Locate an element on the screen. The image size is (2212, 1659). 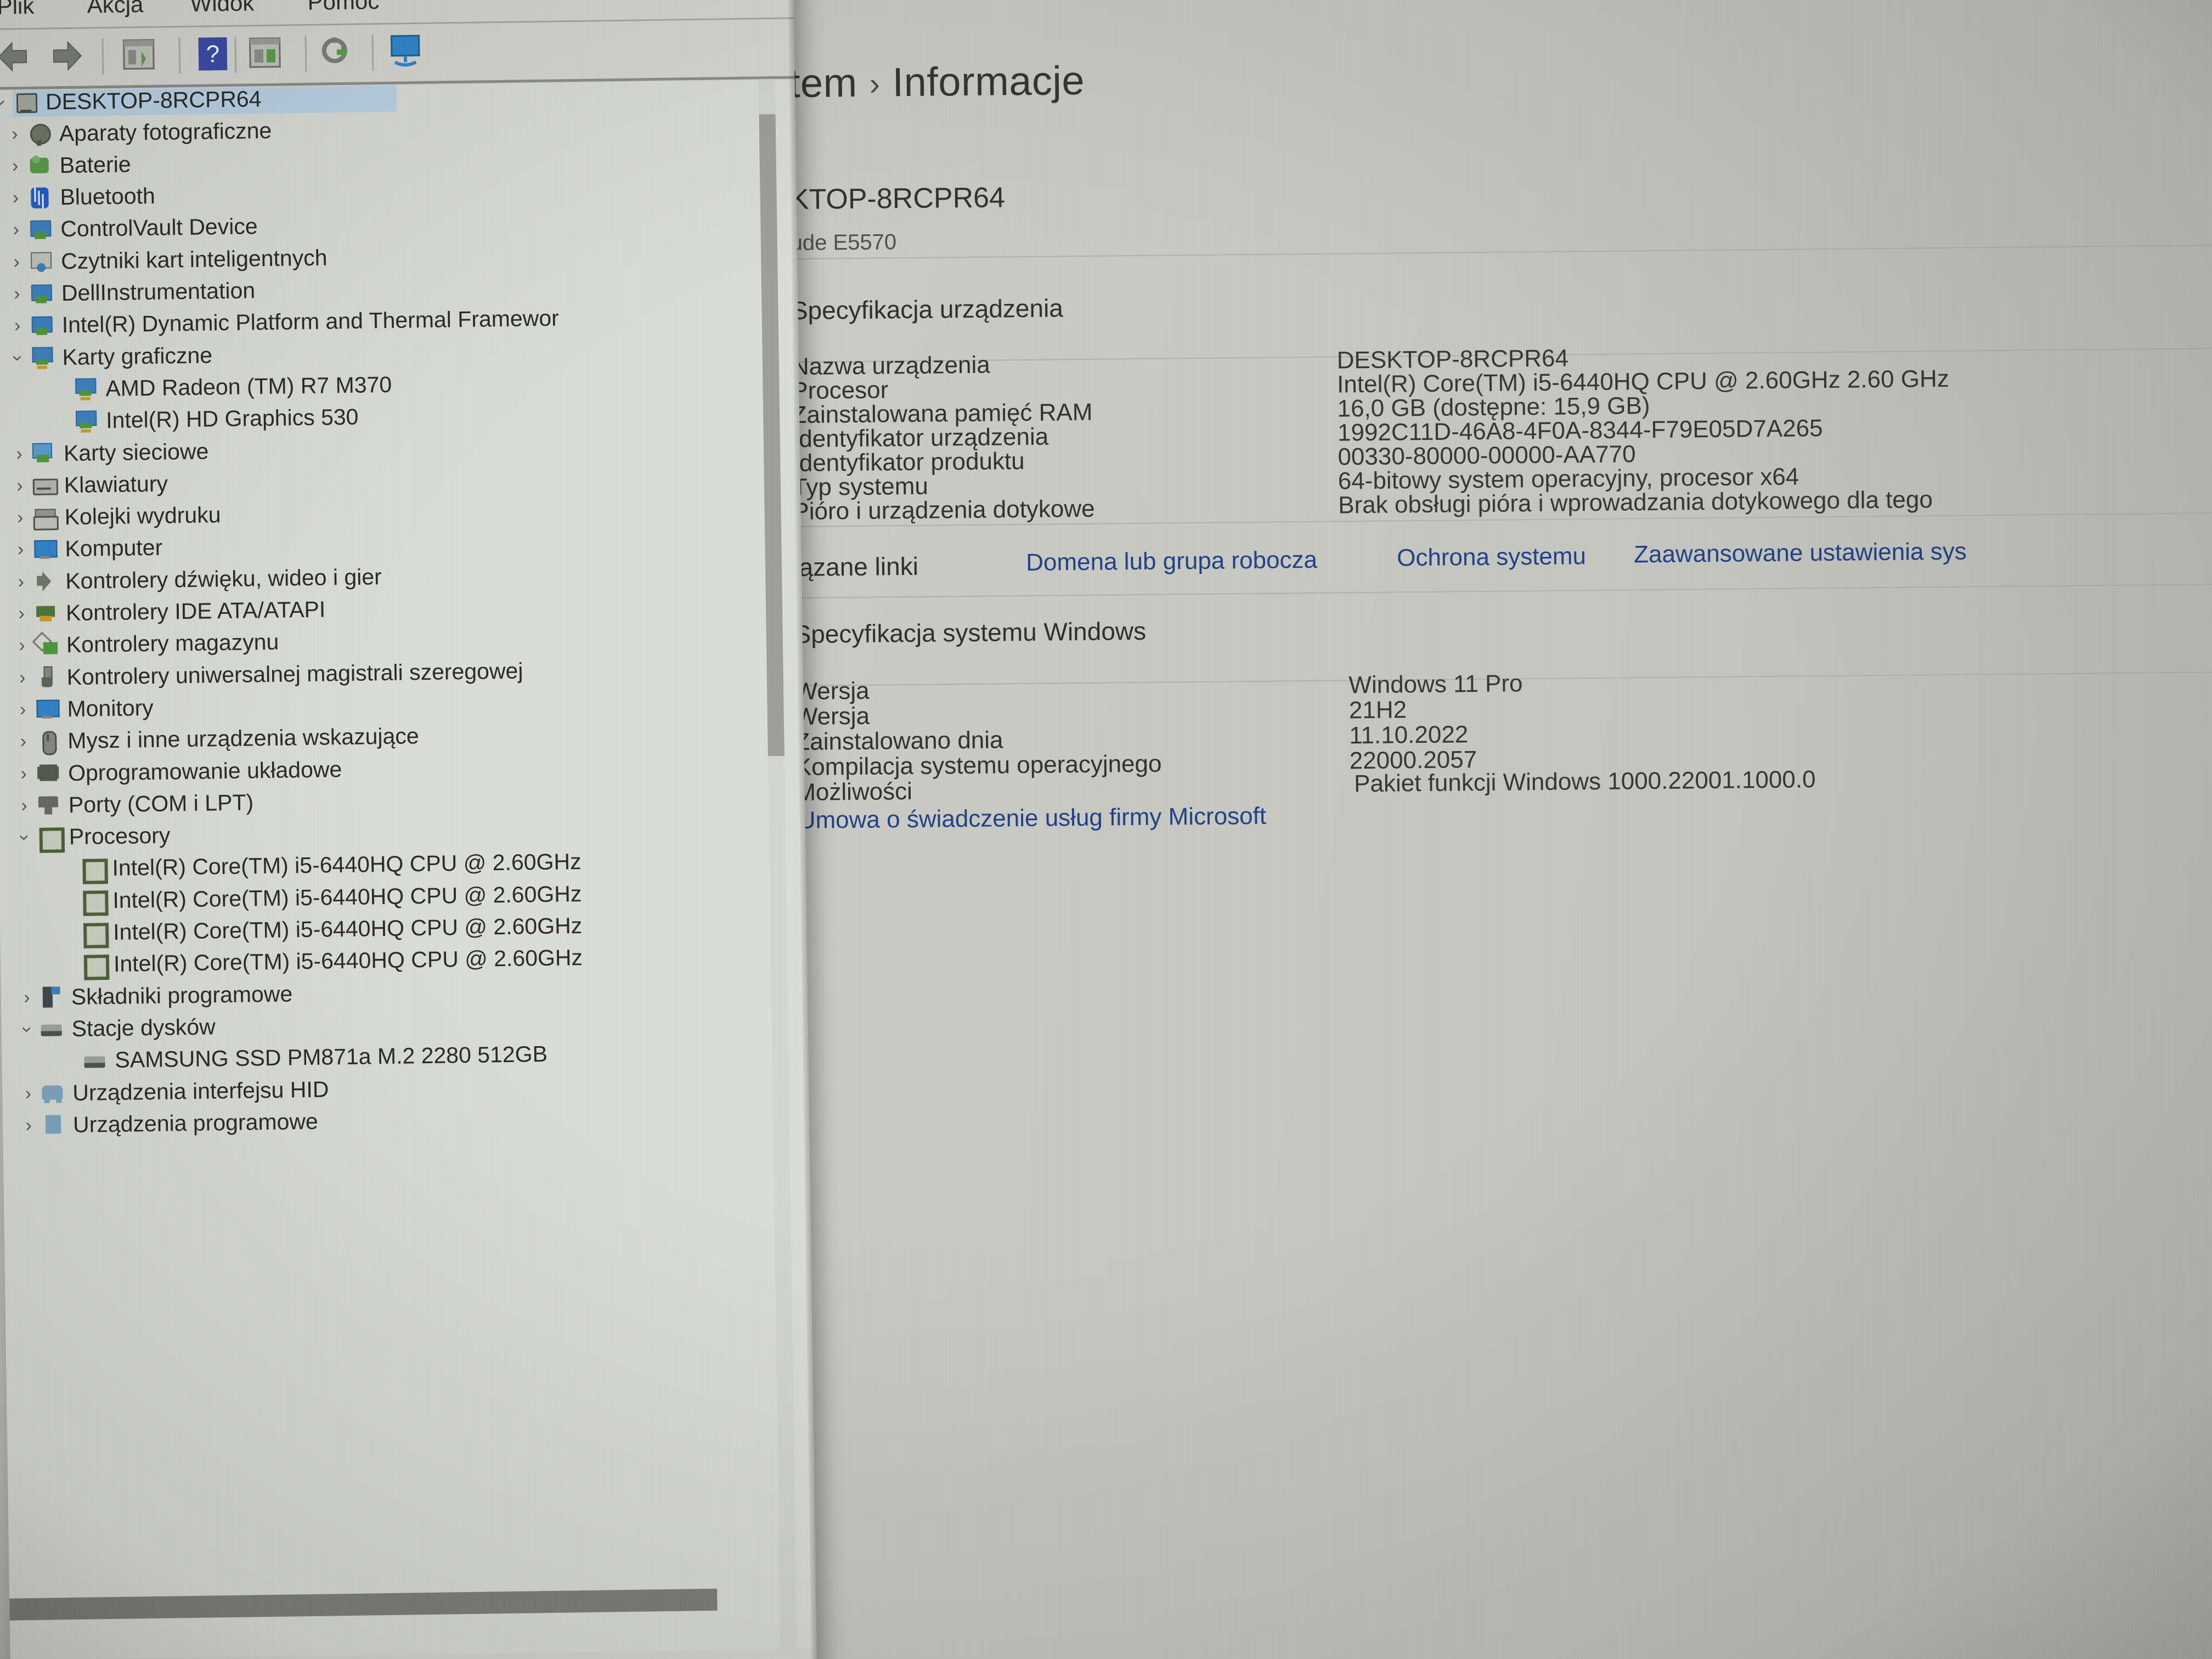
spec-label-device-name: Nazwa urządzenia is located at coordinates (890, 366).